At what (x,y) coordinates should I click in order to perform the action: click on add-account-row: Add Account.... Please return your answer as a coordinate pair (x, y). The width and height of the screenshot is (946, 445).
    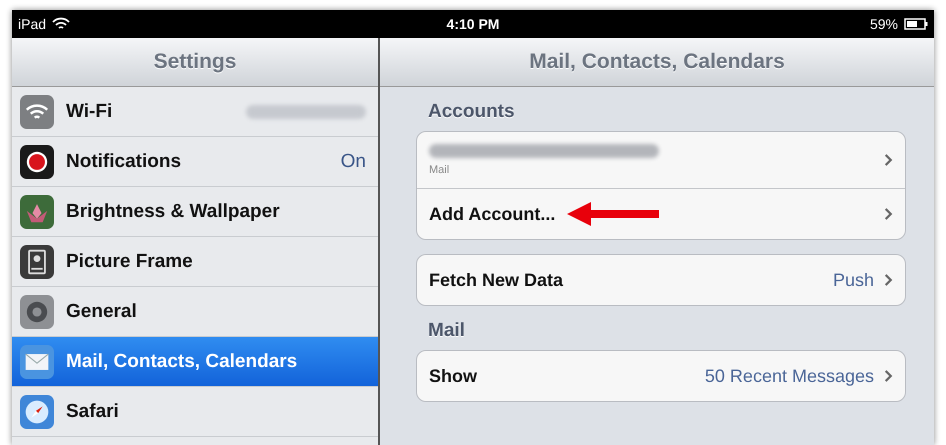
    Looking at the image, I should click on (661, 213).